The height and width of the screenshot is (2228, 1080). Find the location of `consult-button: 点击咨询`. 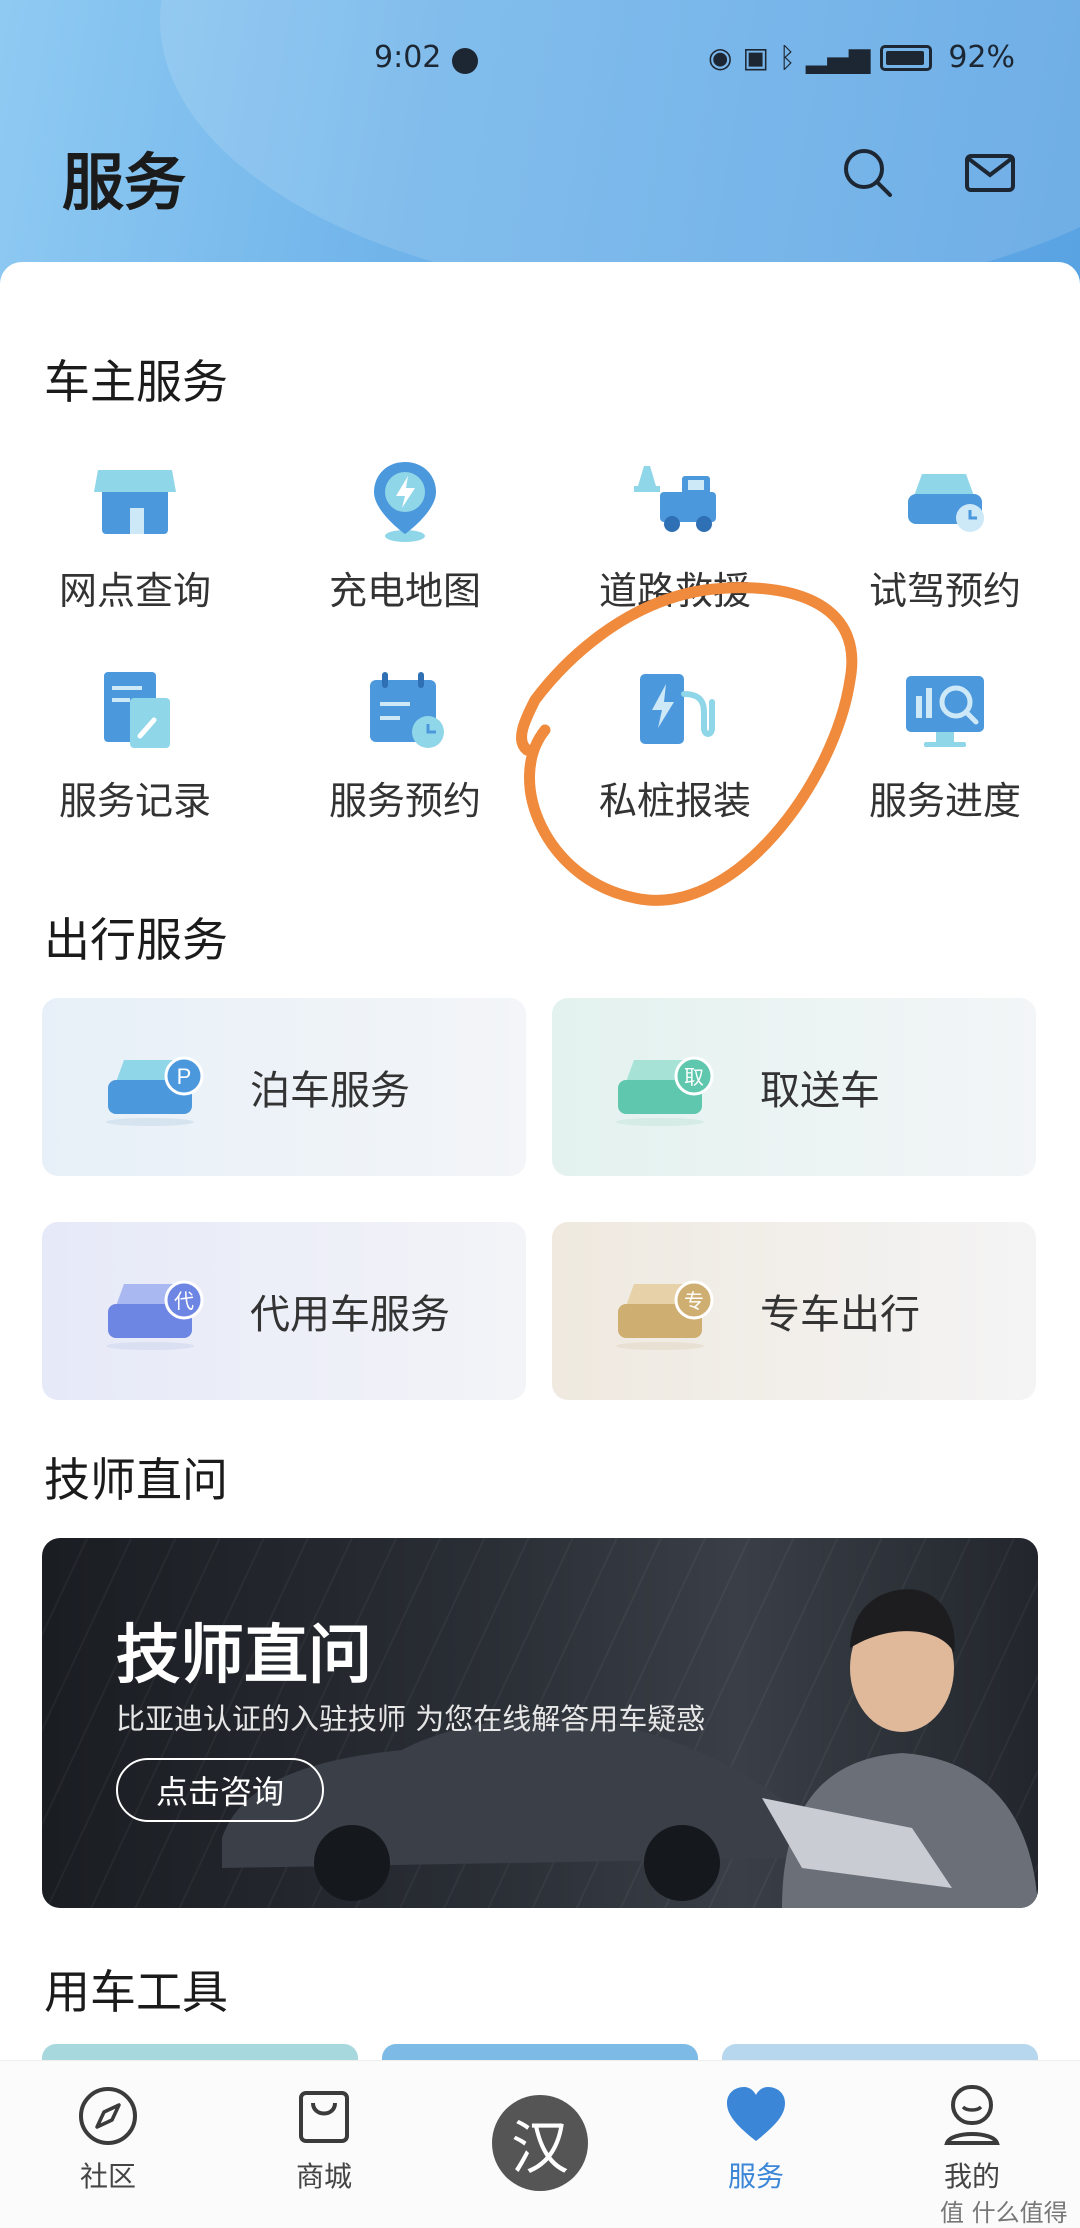

consult-button: 点击咨询 is located at coordinates (220, 1790).